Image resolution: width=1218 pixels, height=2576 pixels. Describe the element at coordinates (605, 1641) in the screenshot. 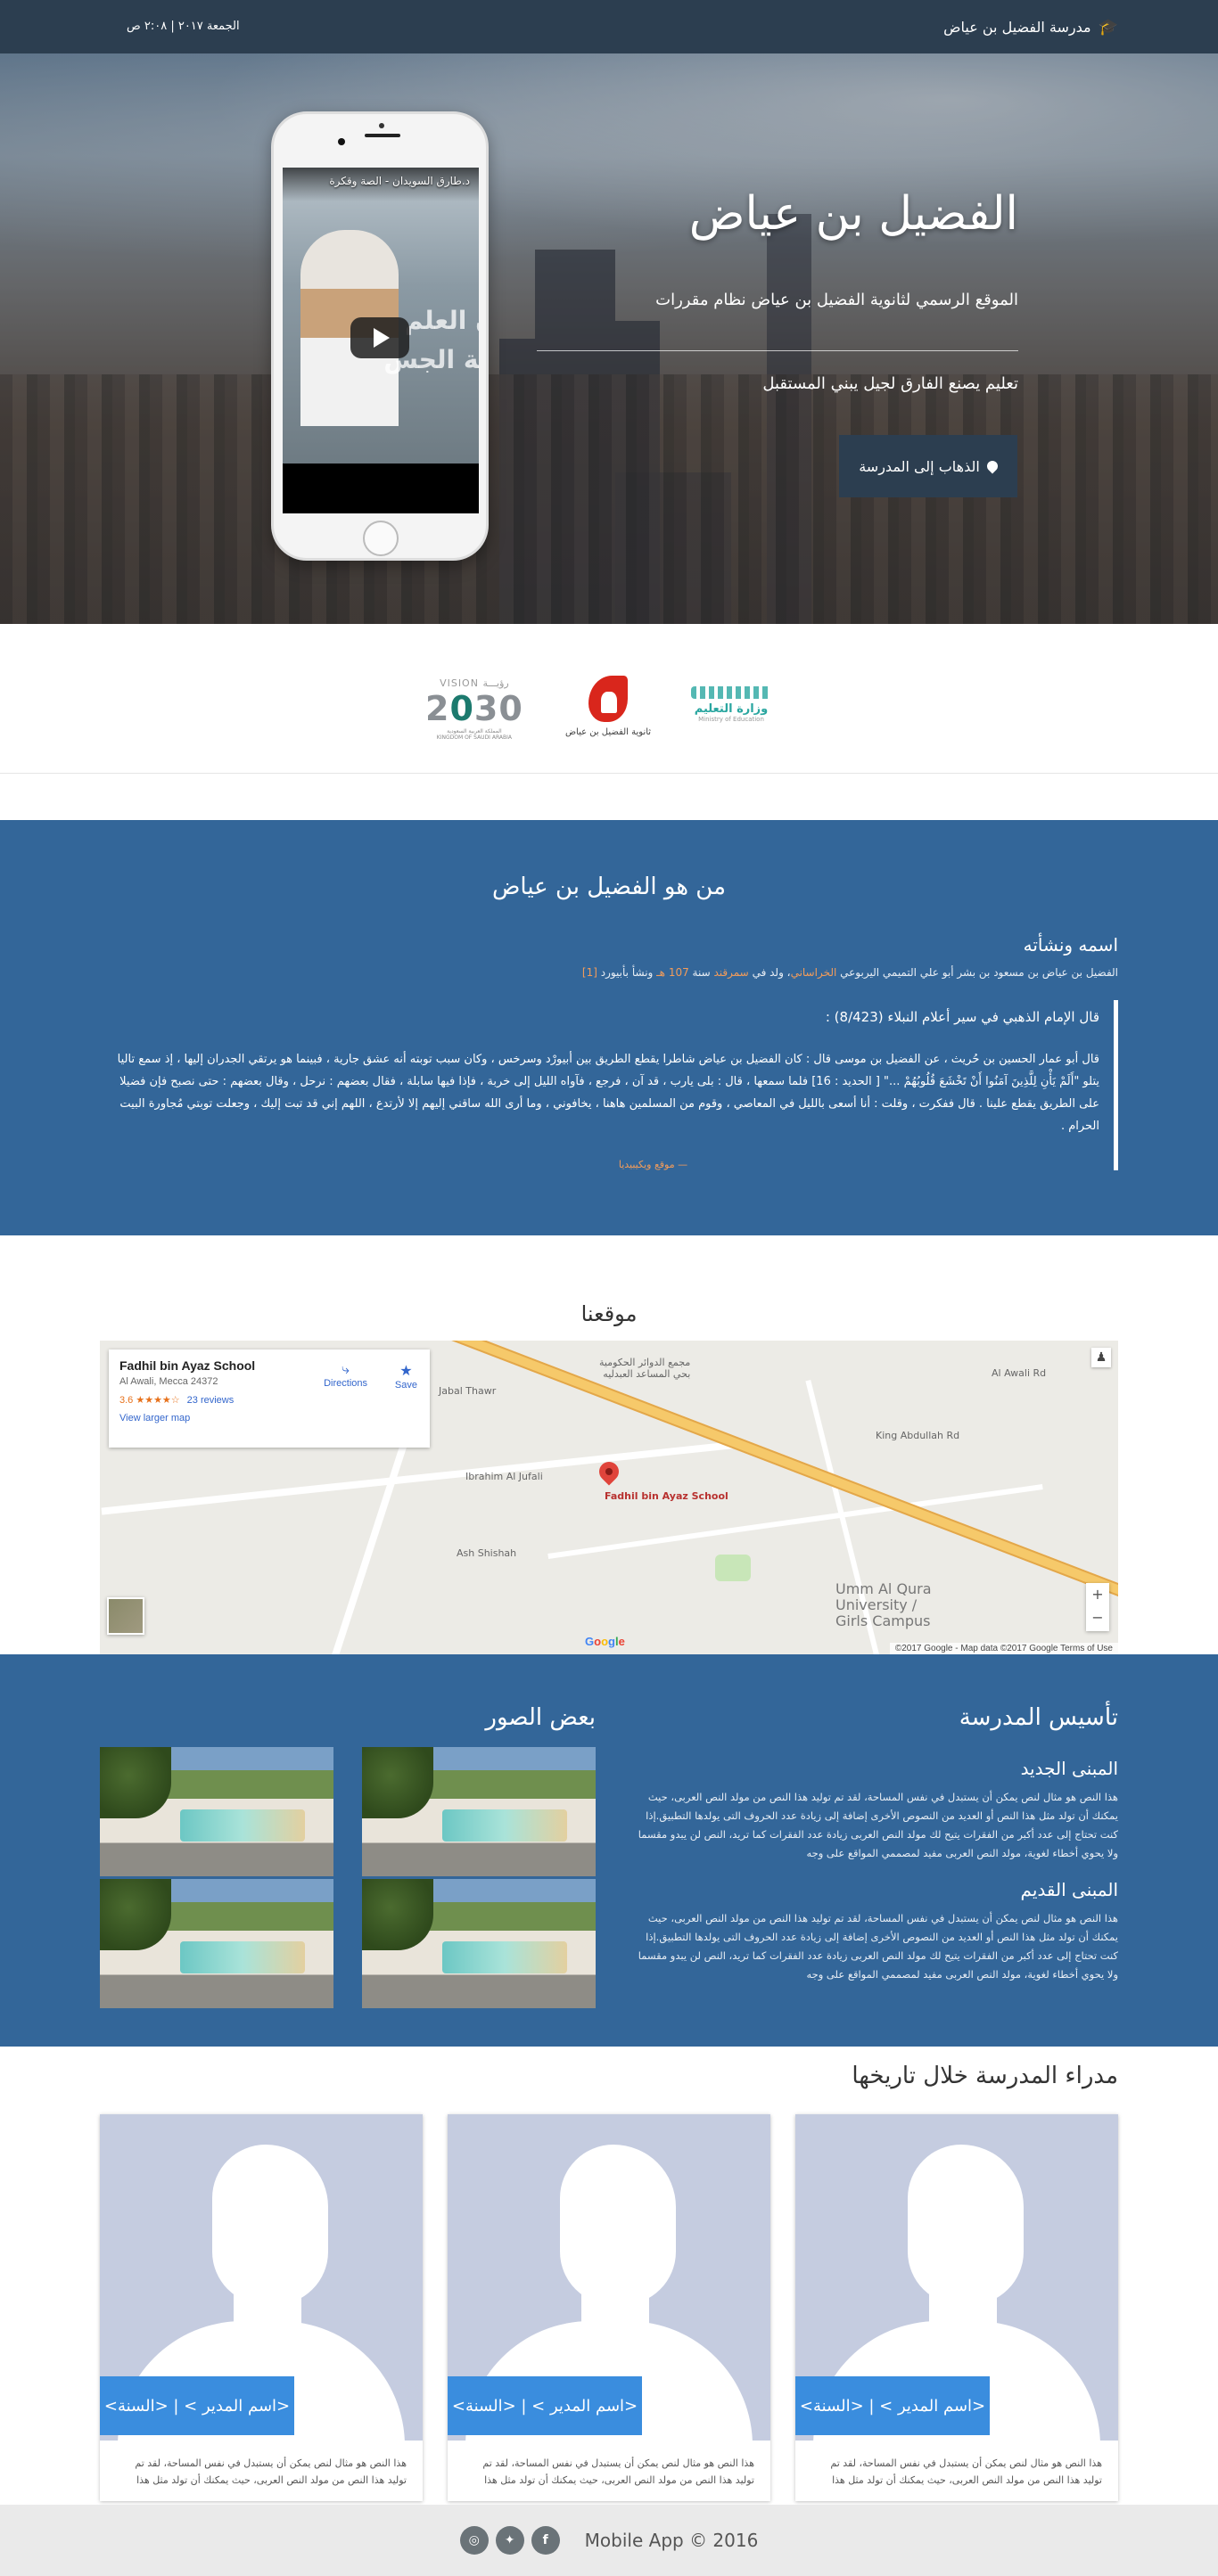

I see `google-logo: Google` at that location.